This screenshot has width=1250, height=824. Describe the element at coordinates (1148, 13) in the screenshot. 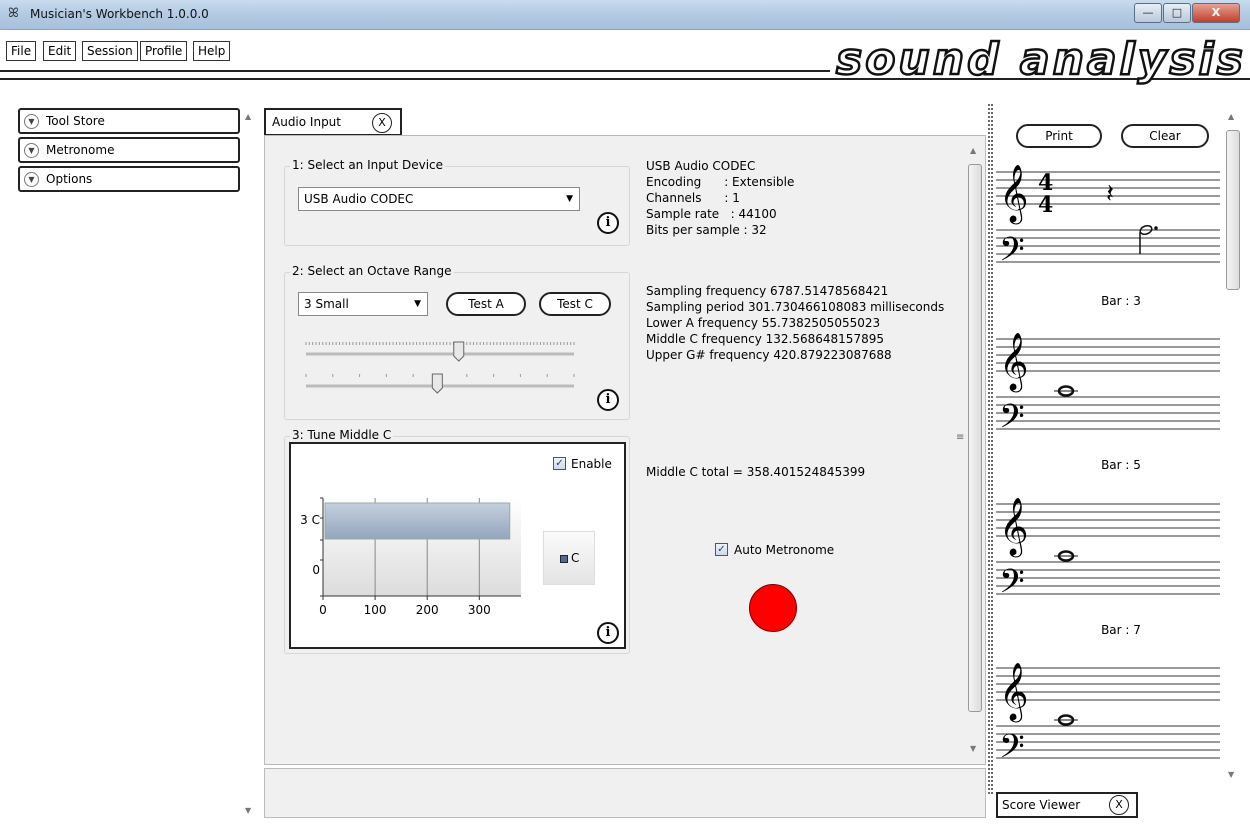

I see `minimize-button: —` at that location.